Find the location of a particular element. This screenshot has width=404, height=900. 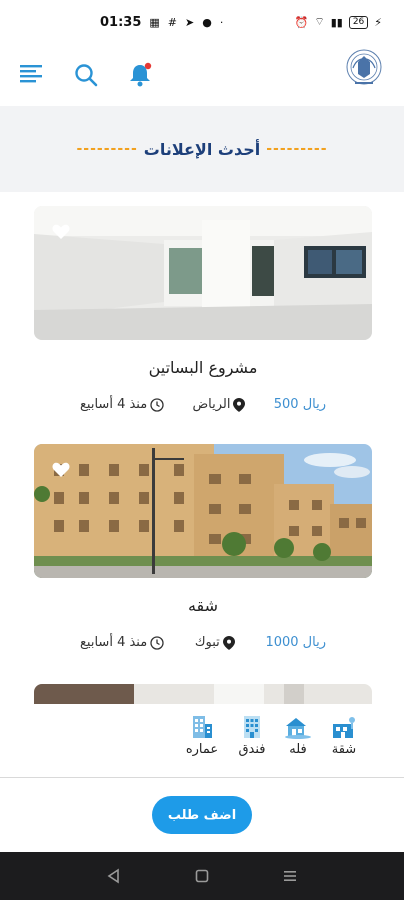

notifications-button is located at coordinates (140, 75).